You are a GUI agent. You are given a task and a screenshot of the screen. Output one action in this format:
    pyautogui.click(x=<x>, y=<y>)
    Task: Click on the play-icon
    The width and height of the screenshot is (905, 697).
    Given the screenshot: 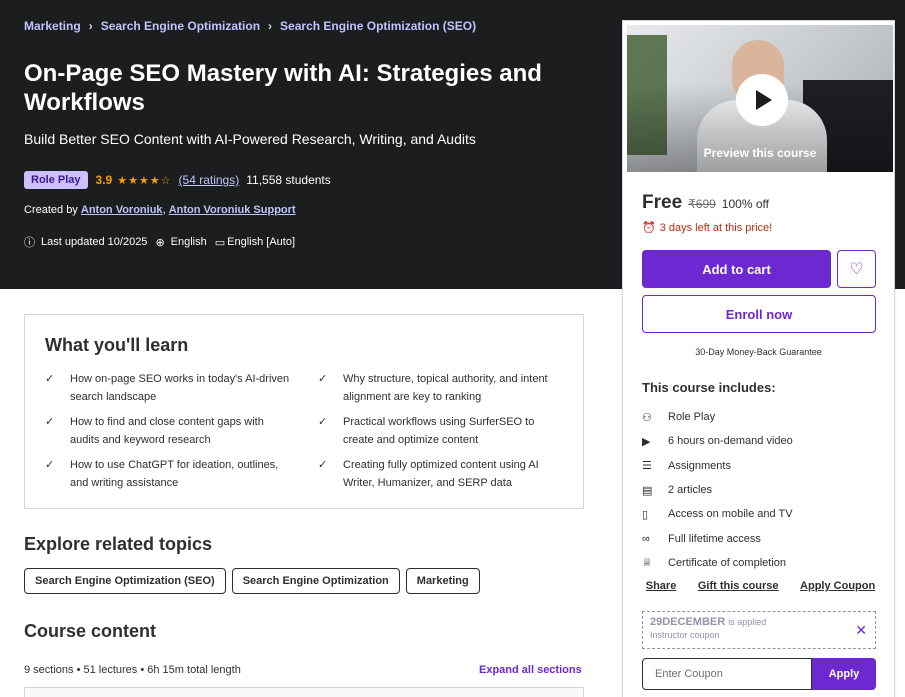 What is the action you would take?
    pyautogui.click(x=762, y=100)
    